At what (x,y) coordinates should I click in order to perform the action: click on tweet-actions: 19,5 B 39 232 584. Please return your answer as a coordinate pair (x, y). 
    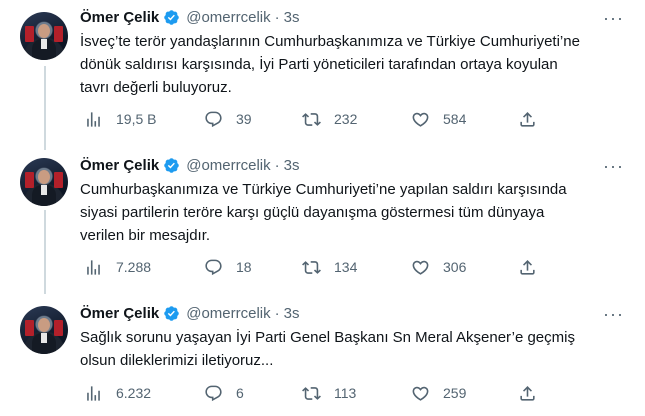
    Looking at the image, I should click on (352, 119).